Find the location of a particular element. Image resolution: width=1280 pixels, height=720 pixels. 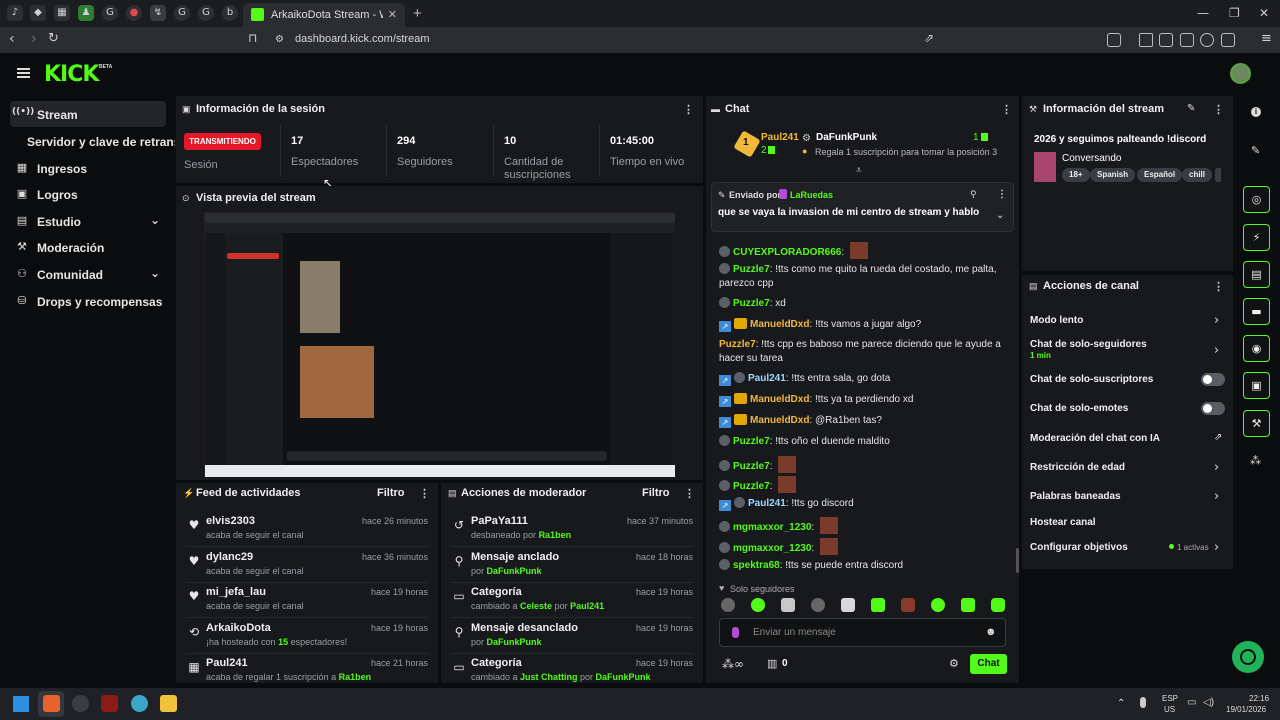

unpin-icon: ⚲ is located at coordinates (973, 194).